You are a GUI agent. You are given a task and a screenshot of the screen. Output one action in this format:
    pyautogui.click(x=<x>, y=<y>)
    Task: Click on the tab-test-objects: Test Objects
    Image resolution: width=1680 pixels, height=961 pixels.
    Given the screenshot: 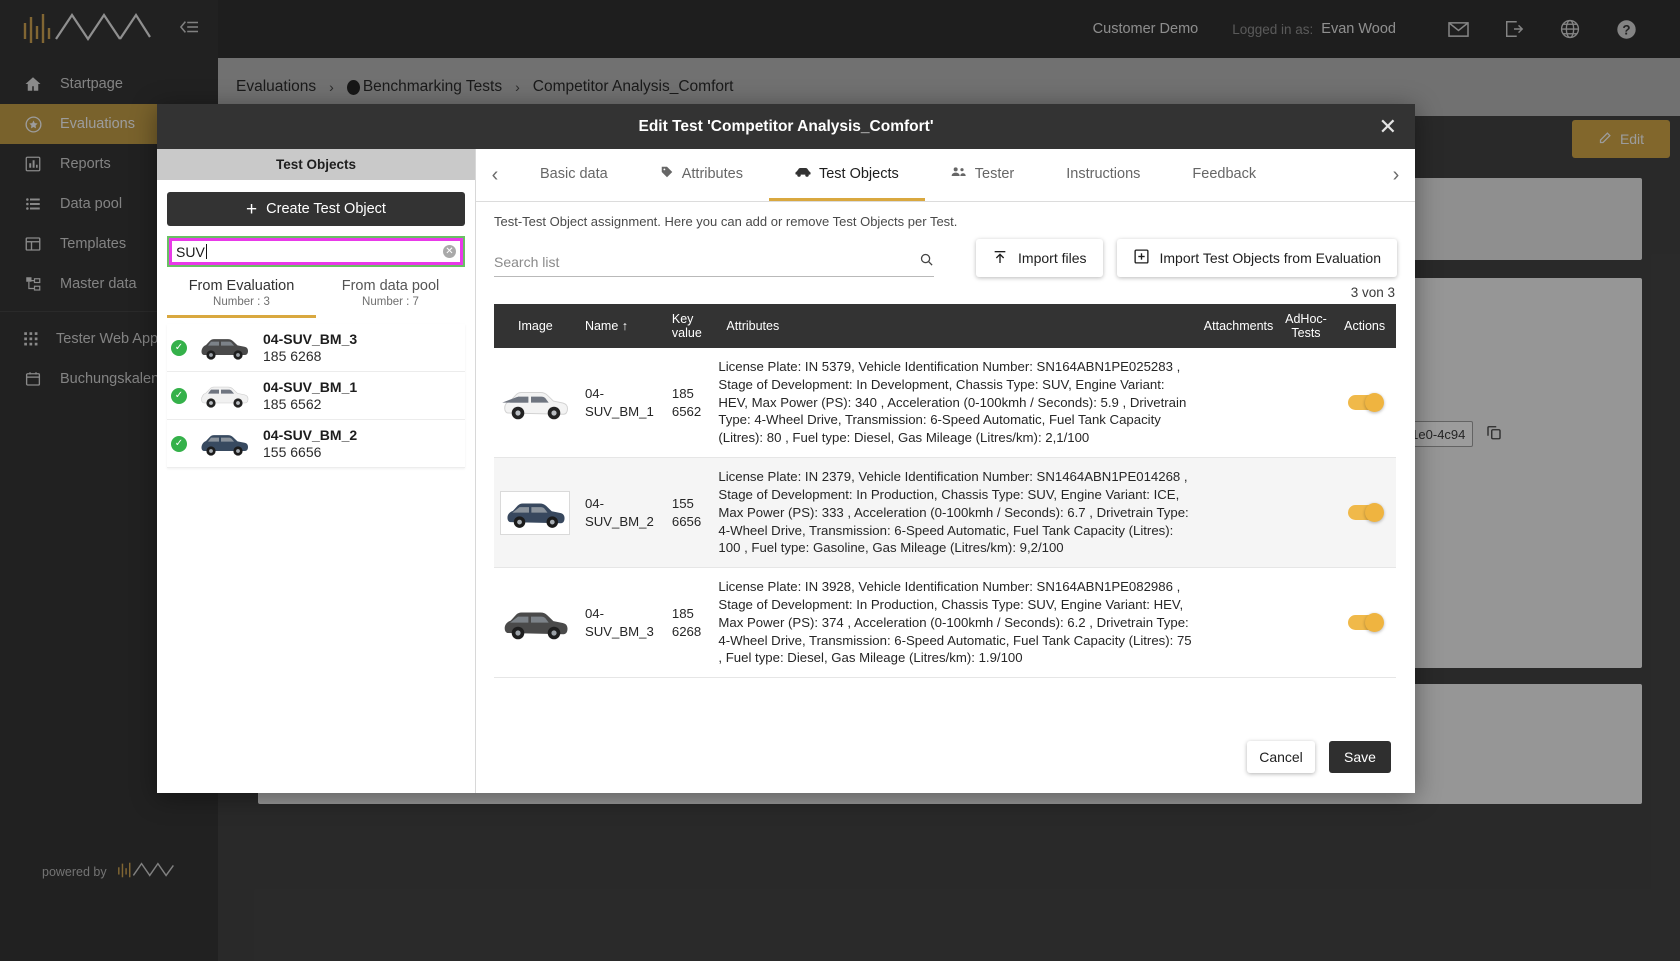 What is the action you would take?
    pyautogui.click(x=846, y=175)
    